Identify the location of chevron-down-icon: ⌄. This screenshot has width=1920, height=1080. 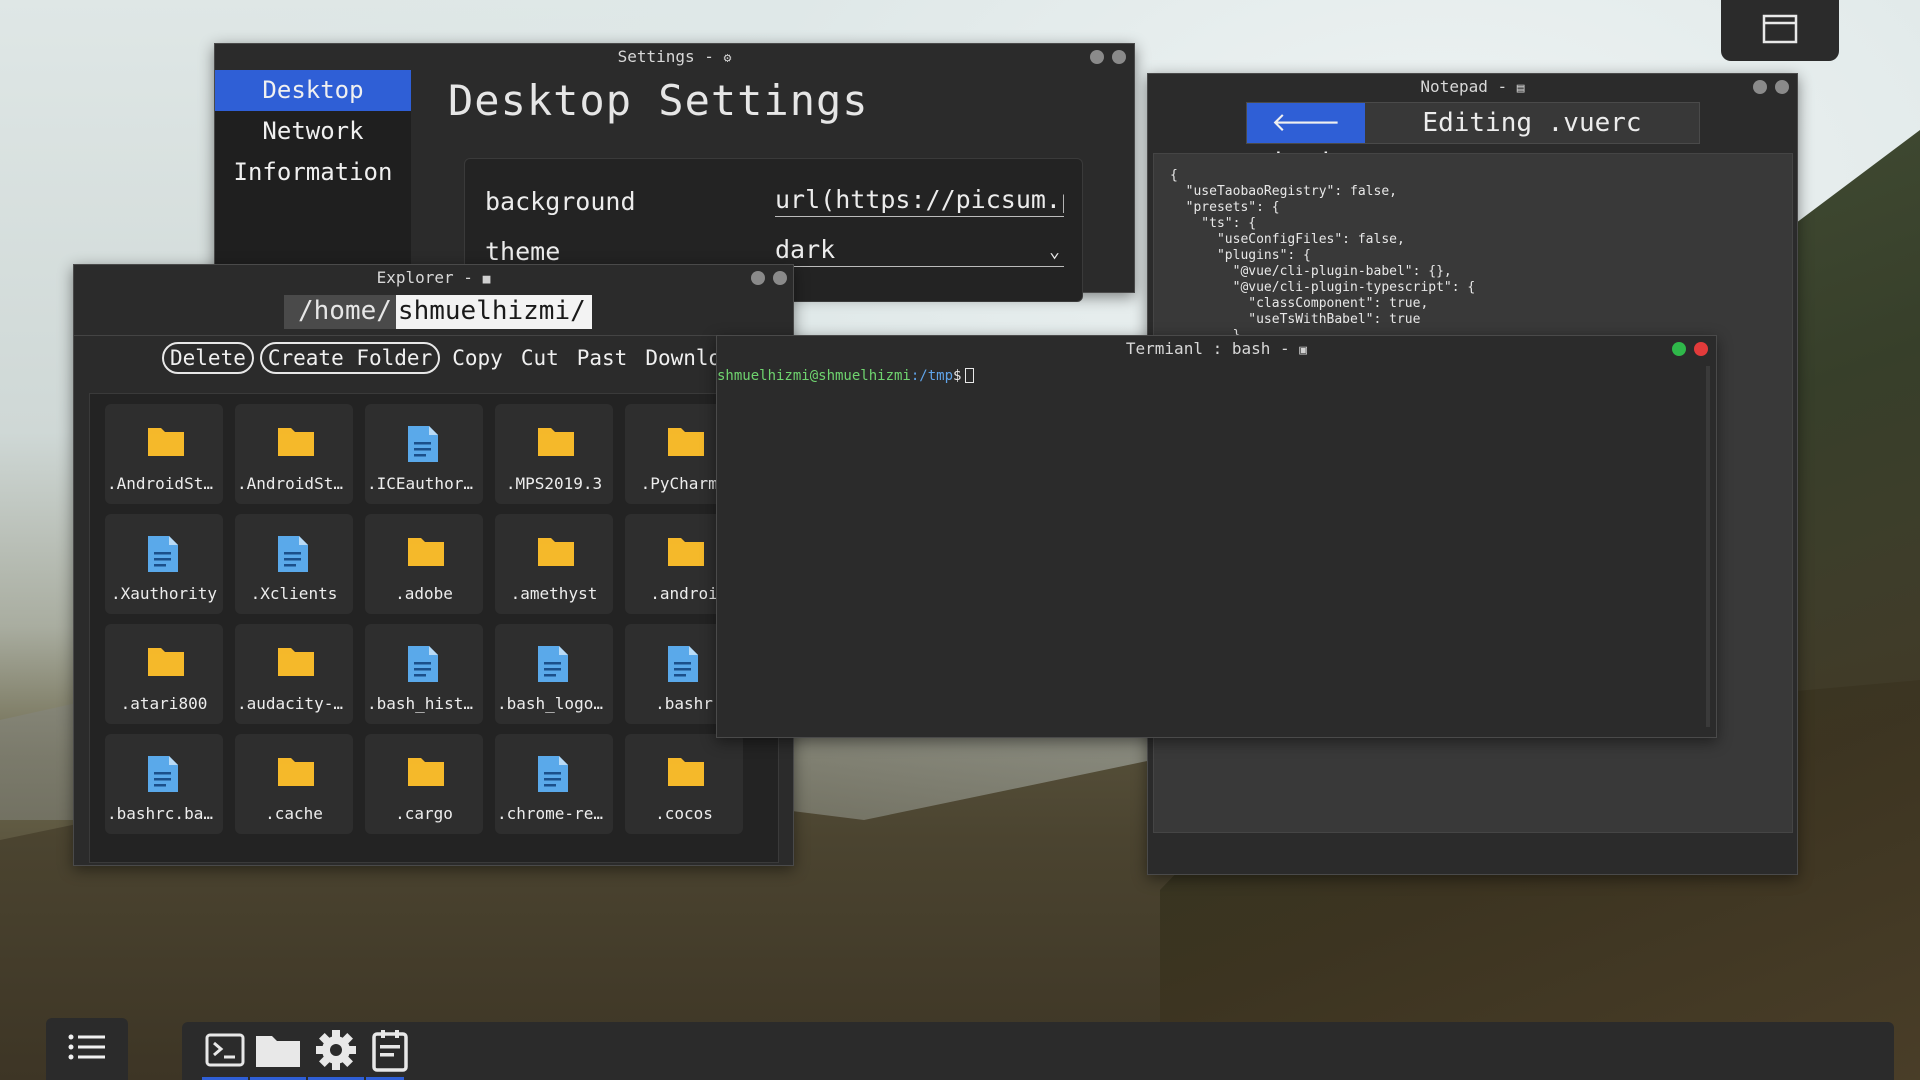
(1054, 251).